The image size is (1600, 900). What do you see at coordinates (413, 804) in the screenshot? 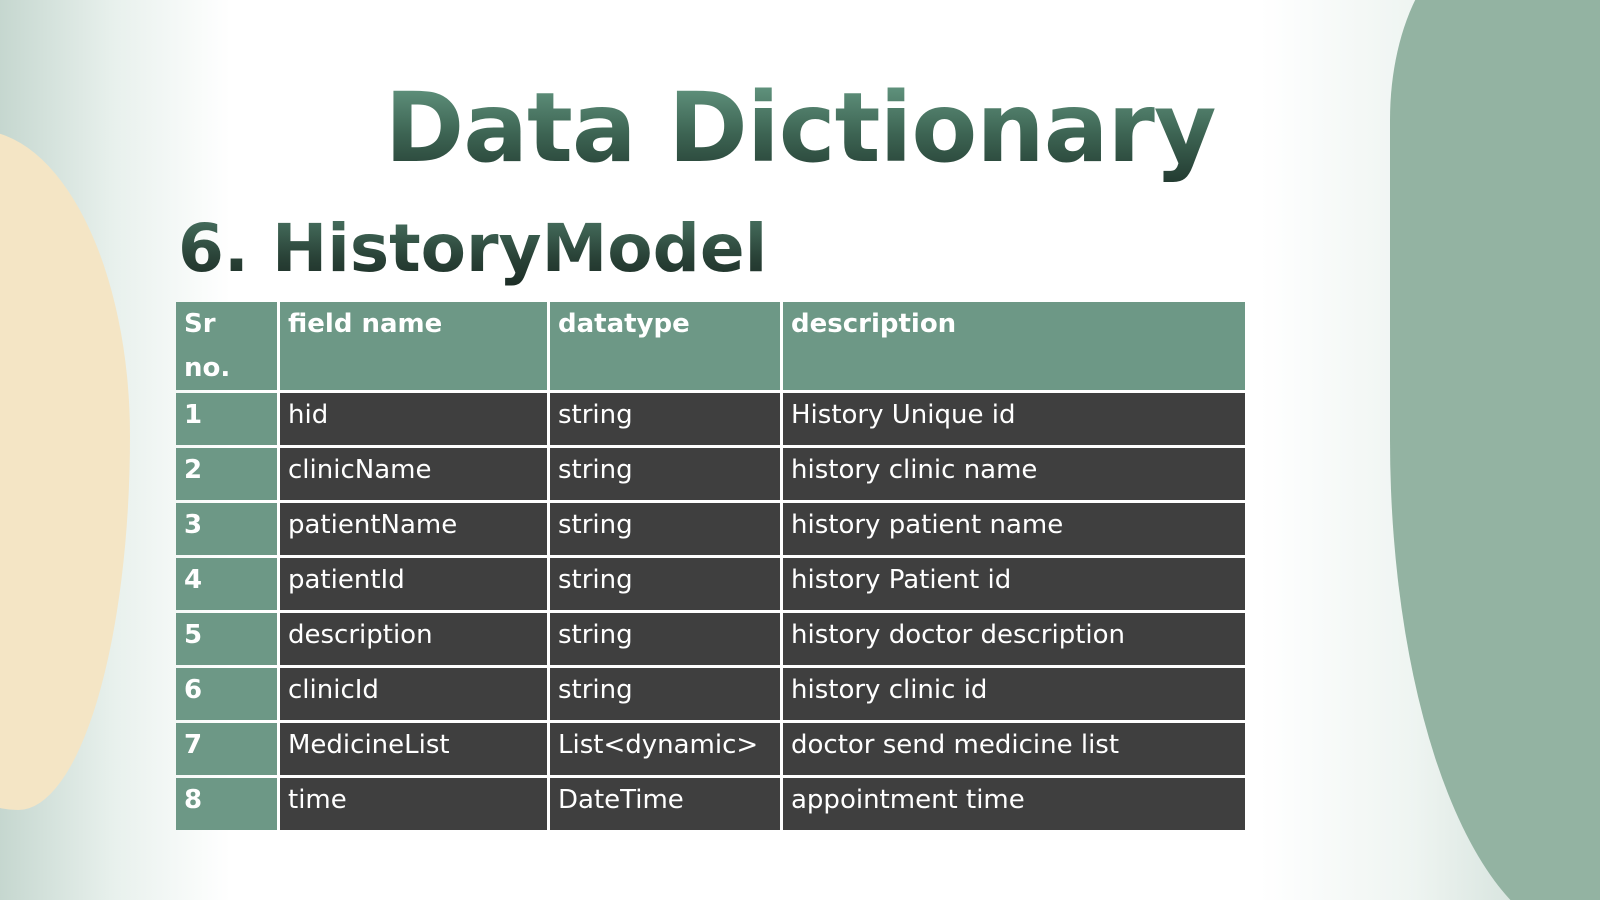
I see `cell-field-name: time` at bounding box center [413, 804].